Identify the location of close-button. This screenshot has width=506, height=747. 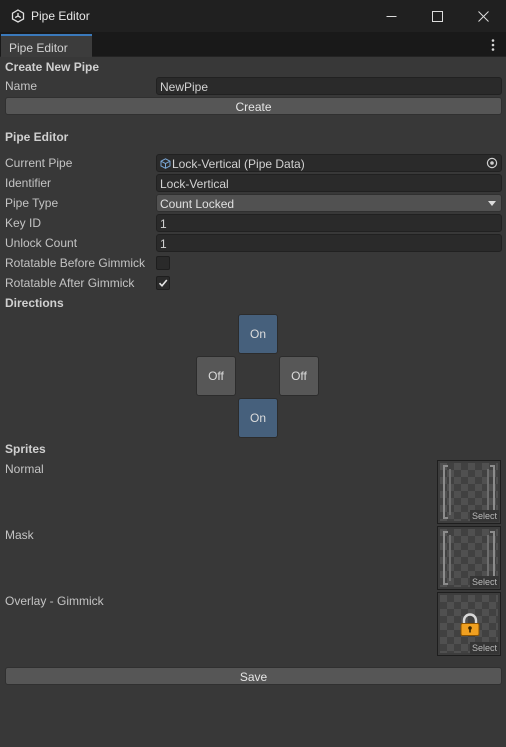
(483, 16).